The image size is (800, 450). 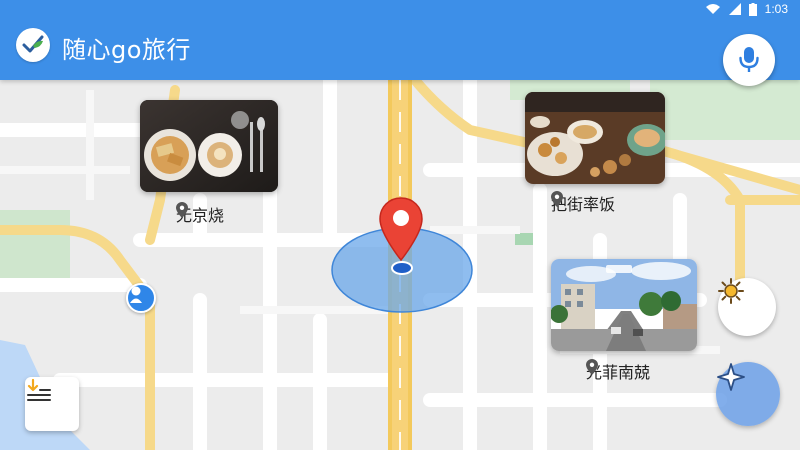 I want to click on compass-star-icon, so click(x=731, y=377).